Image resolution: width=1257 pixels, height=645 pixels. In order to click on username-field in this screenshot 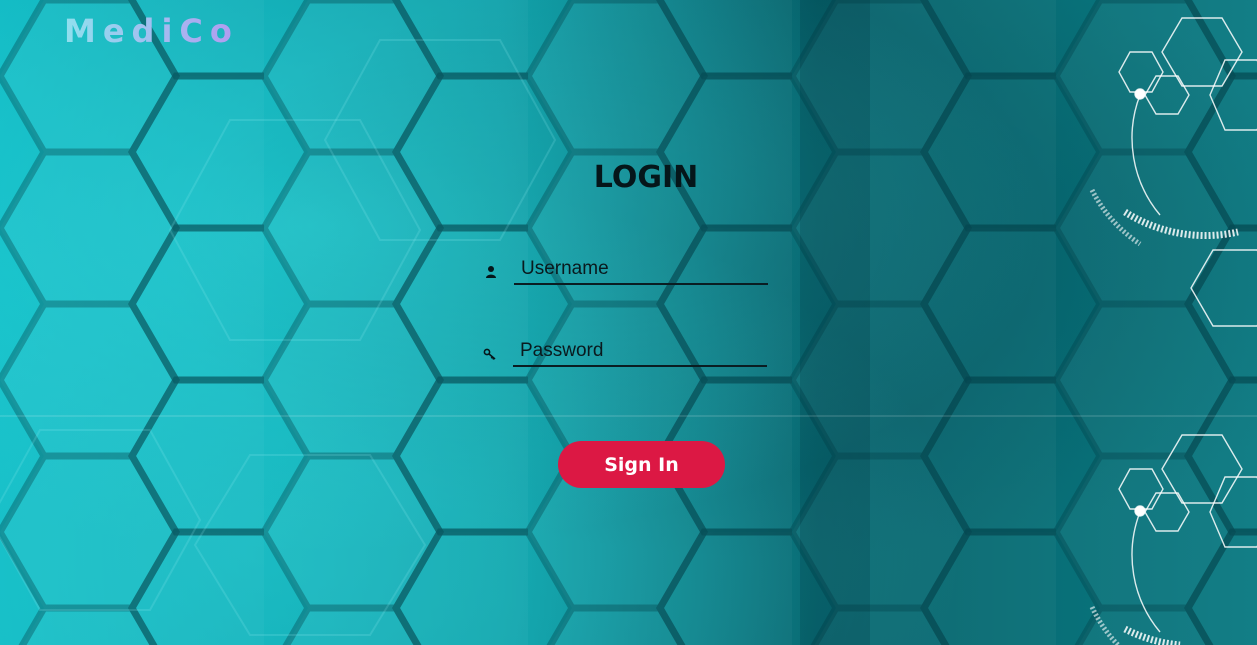, I will do `click(629, 271)`.